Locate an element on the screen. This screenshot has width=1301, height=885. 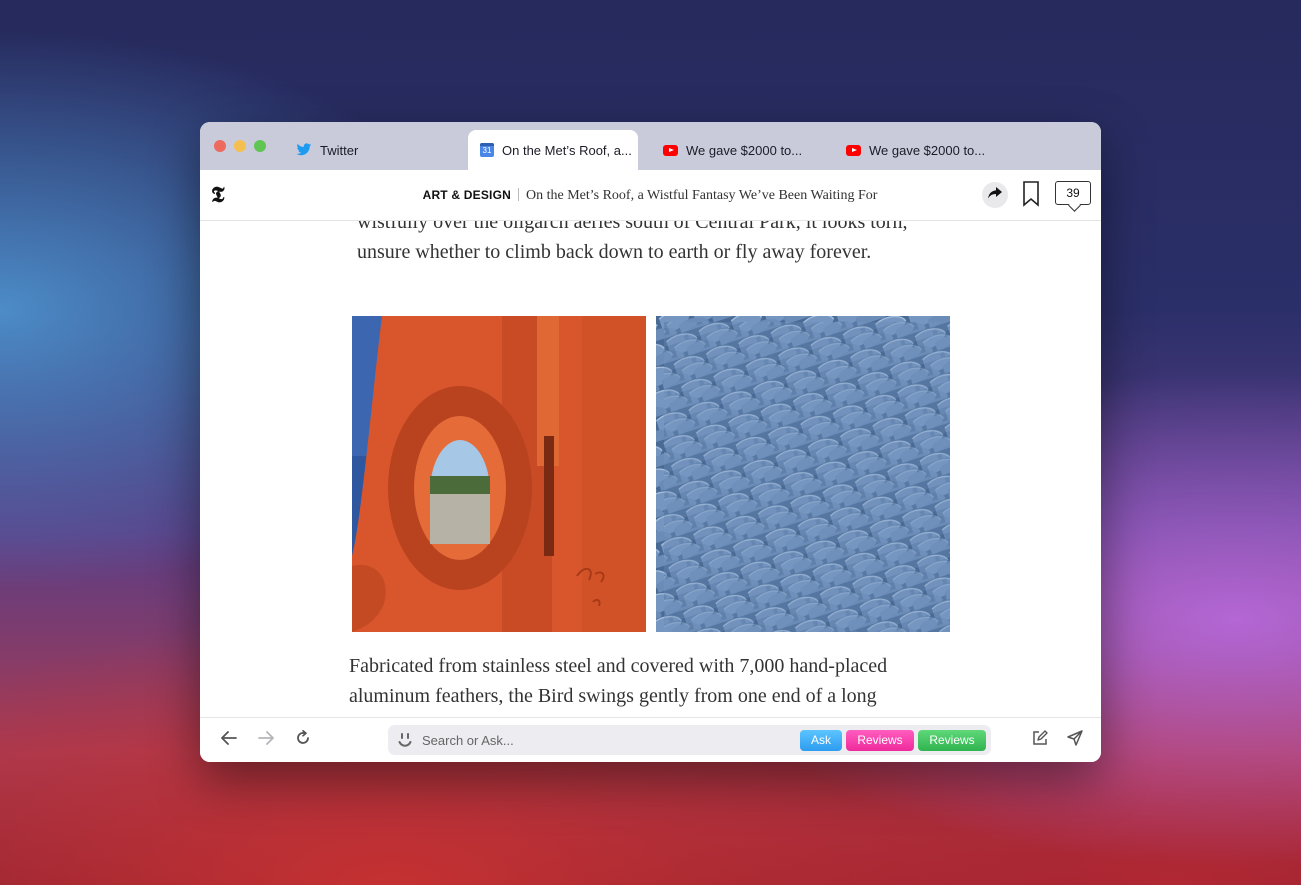
bookmark-icon is located at coordinates (1031, 196).